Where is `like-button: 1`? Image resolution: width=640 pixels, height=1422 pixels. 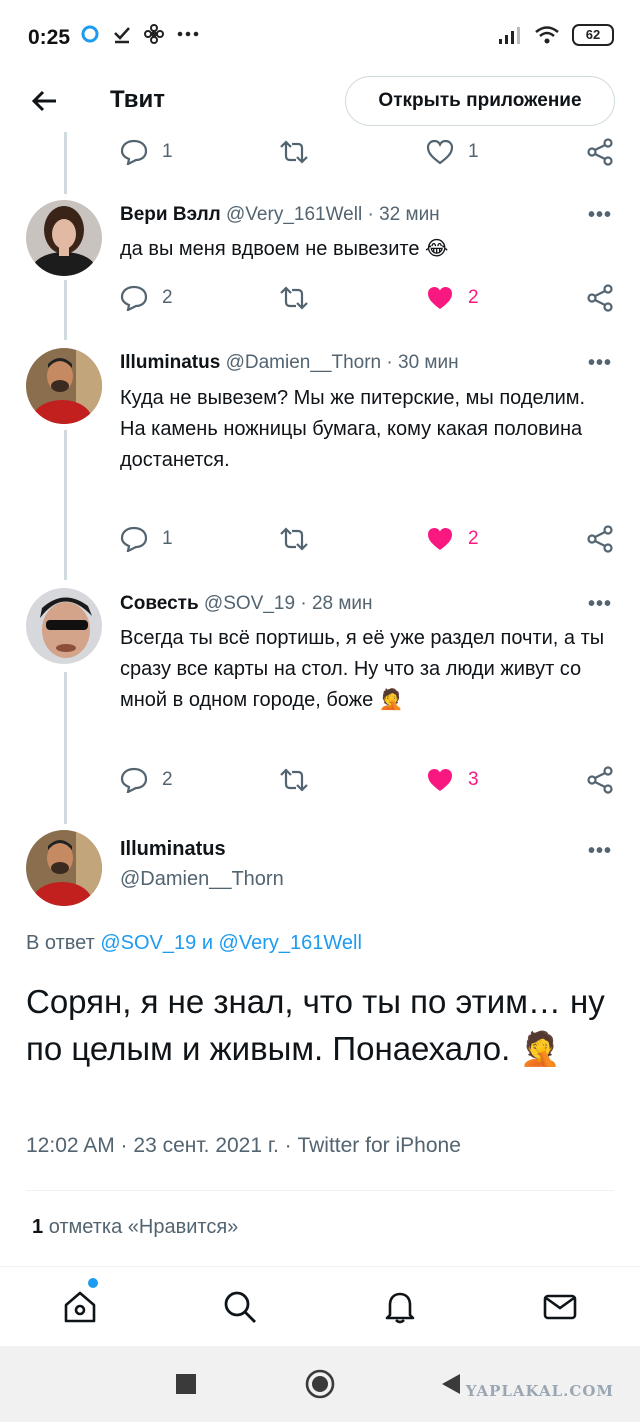
like-button: 1 is located at coordinates (452, 152).